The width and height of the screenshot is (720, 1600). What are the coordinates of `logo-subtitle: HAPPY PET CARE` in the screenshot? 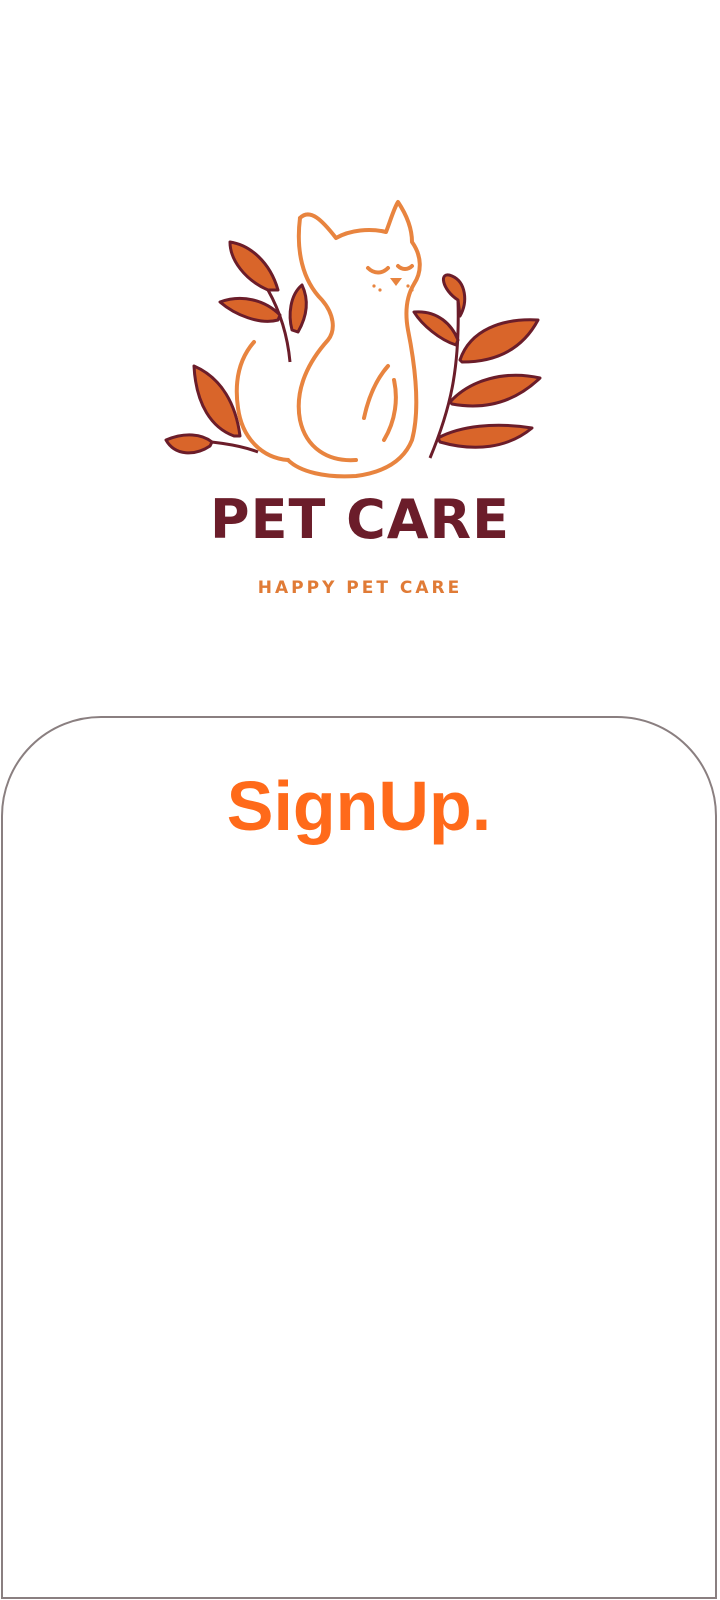 It's located at (360, 588).